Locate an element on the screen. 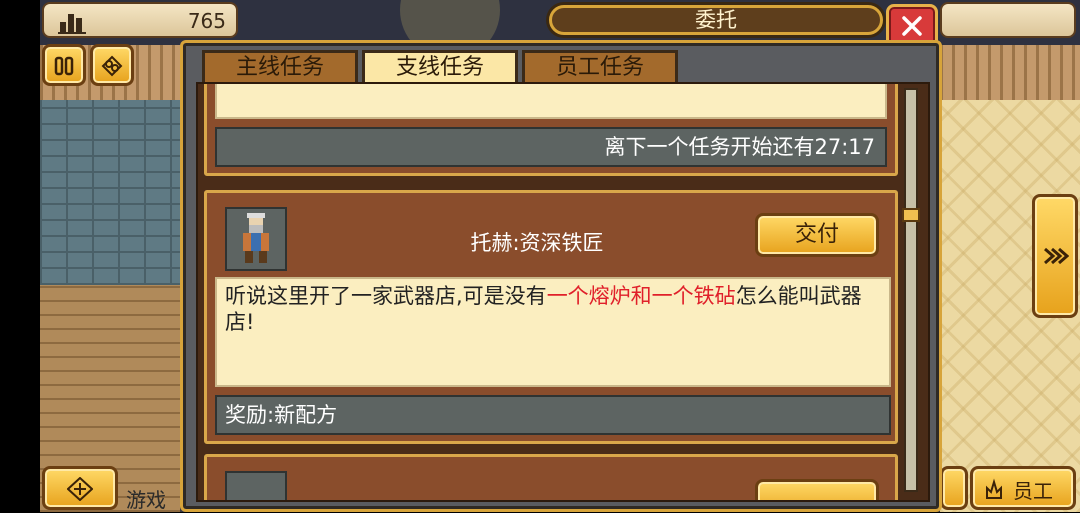  tab-label: 支线任务 is located at coordinates (439, 67).